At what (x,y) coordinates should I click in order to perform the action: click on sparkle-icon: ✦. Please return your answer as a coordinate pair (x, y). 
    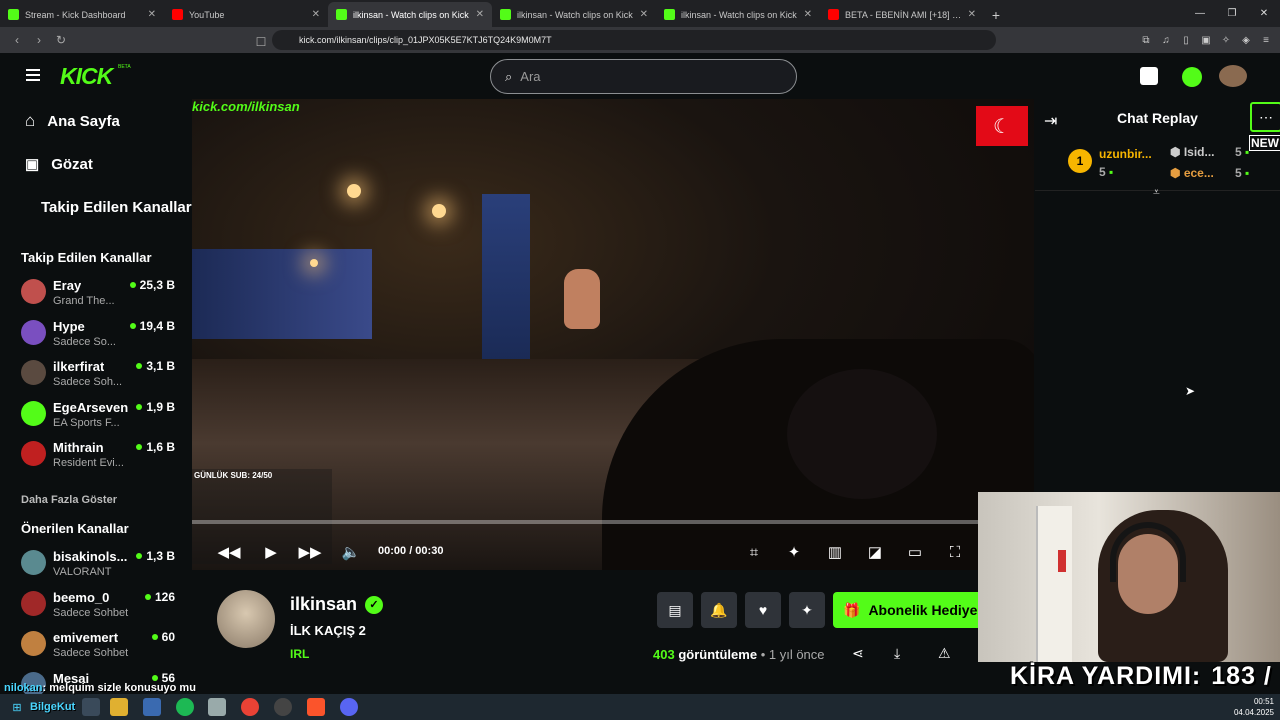
    Looking at the image, I should click on (794, 552).